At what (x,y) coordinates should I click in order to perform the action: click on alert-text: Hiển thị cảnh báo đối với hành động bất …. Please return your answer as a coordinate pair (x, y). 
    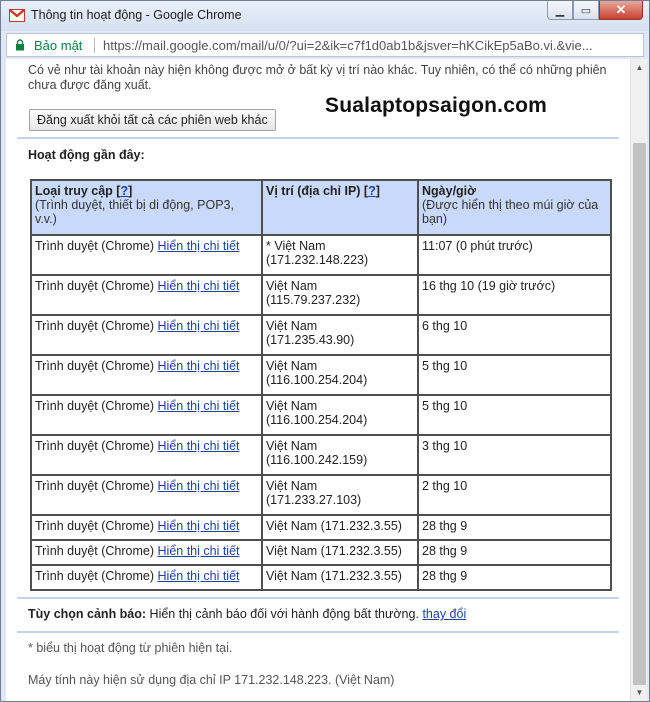
    Looking at the image, I should click on (284, 614).